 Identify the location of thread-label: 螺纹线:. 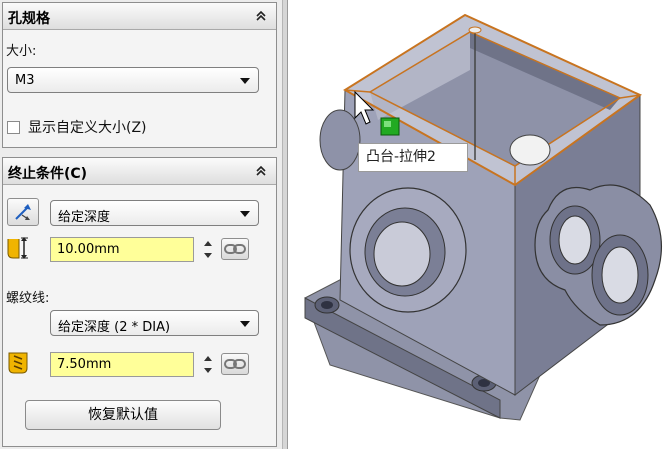
(28, 298).